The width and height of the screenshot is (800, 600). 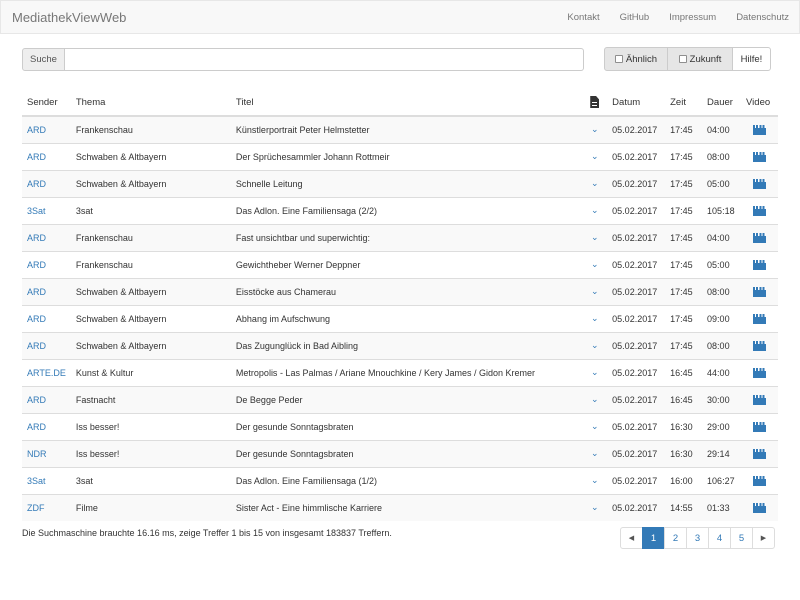 I want to click on cell-titel: Eisstöcke aus Chamerau, so click(x=406, y=291).